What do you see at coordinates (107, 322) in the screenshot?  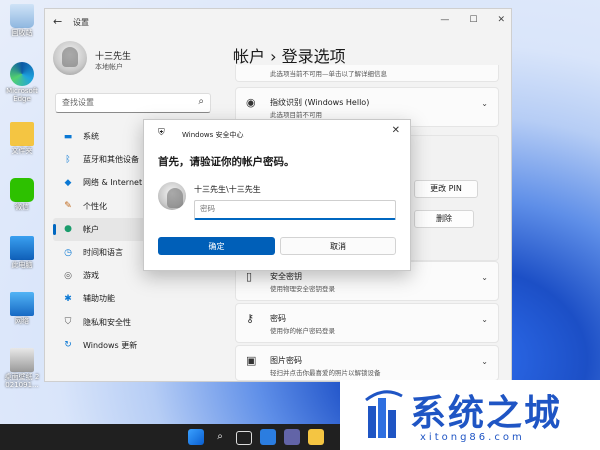 I see `sidebar-item-label: 隐私和安全性` at bounding box center [107, 322].